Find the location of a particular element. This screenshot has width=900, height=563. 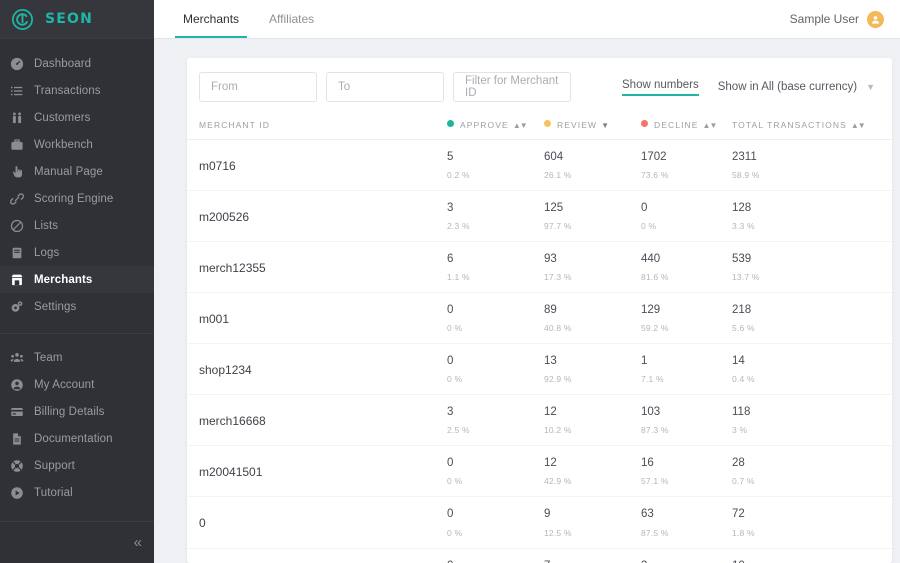

tab-label: Merchants is located at coordinates (211, 19).